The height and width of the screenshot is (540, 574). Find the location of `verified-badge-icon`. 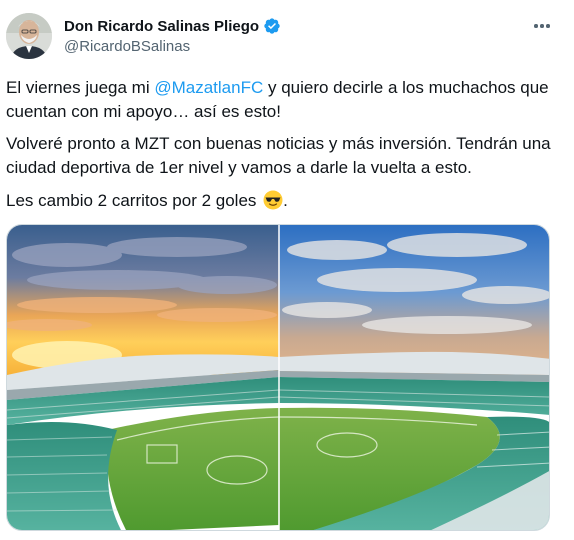

verified-badge-icon is located at coordinates (272, 26).